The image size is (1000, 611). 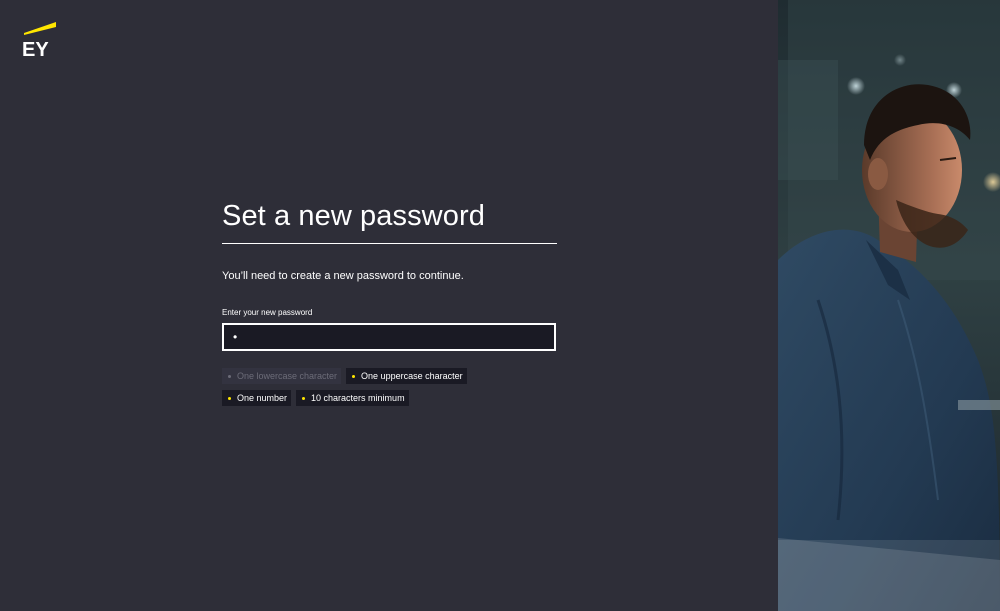 I want to click on password-field-container, so click(x=389, y=337).